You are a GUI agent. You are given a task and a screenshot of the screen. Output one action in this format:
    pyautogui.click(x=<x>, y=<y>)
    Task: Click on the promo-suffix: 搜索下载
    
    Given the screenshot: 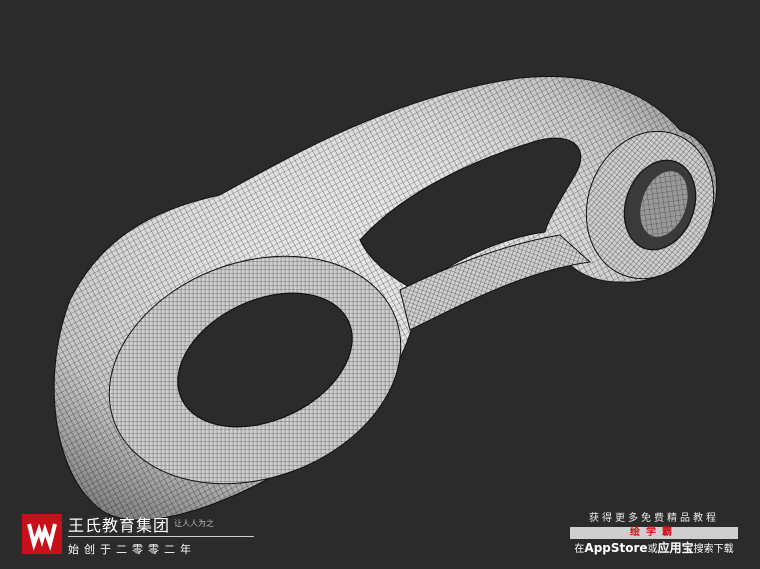 What is the action you would take?
    pyautogui.click(x=713, y=549)
    